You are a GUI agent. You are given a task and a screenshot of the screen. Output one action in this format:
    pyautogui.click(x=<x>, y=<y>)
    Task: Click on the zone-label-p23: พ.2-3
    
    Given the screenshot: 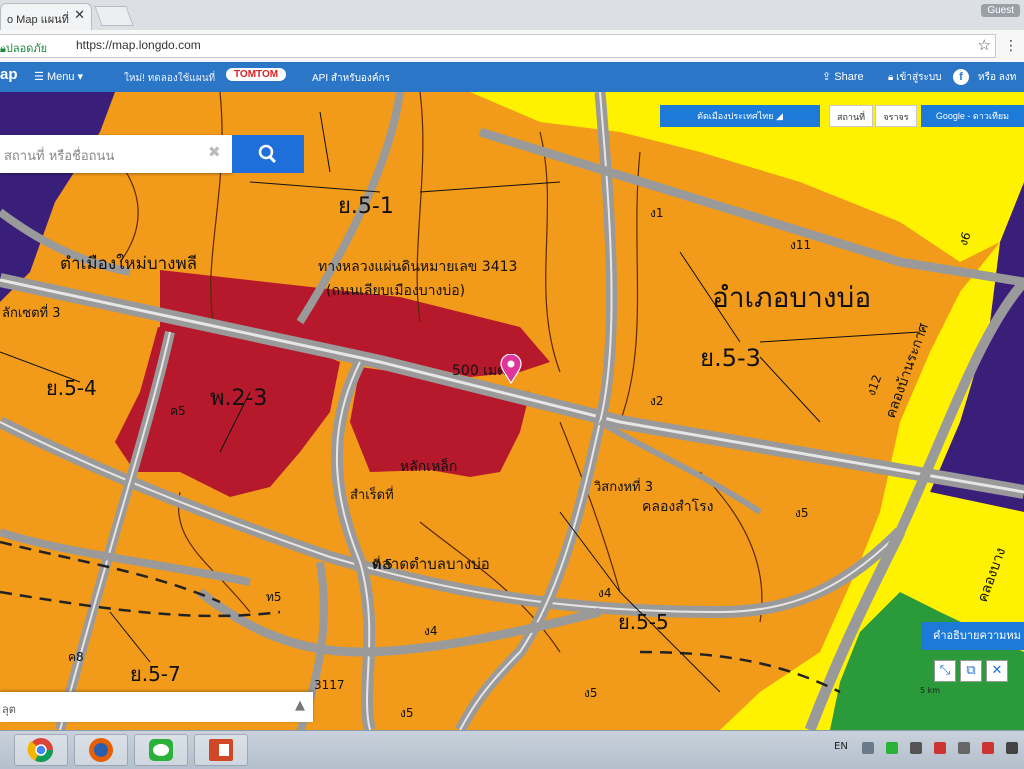 What is the action you would take?
    pyautogui.click(x=239, y=398)
    